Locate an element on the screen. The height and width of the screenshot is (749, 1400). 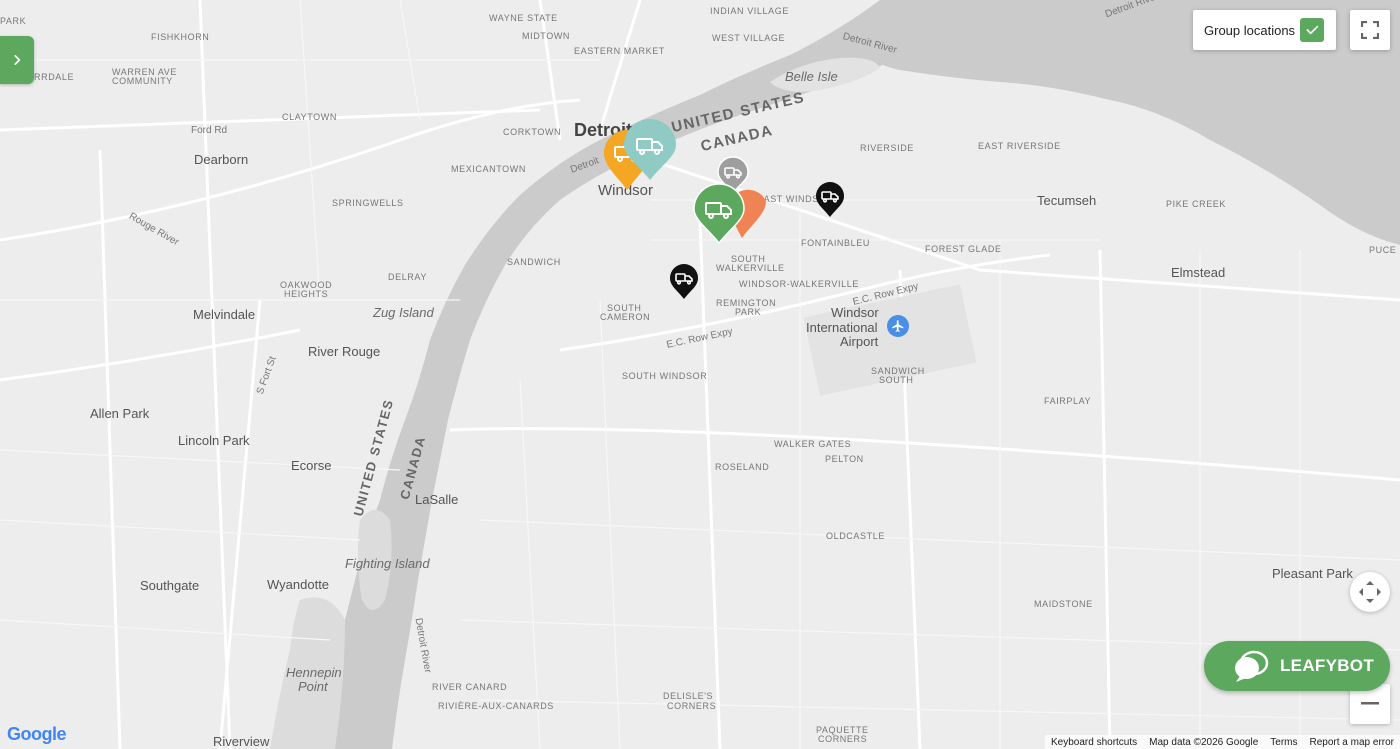
place-label: Hennepin is located at coordinates (314, 672).